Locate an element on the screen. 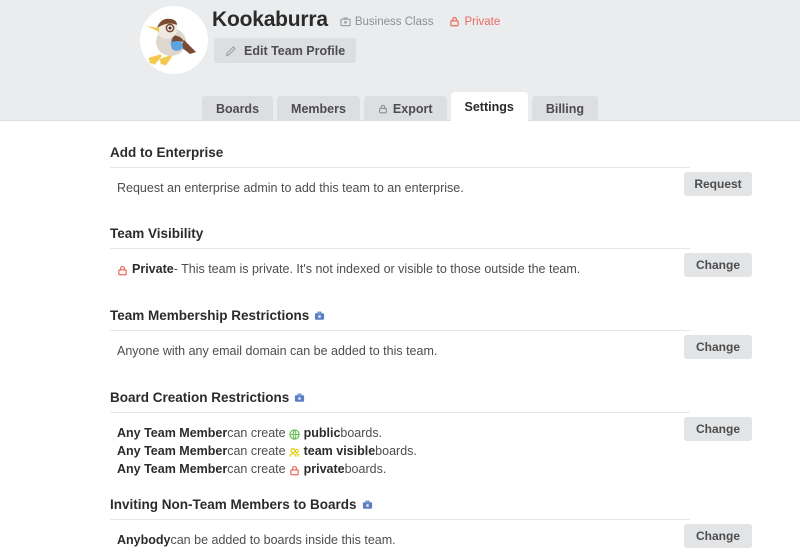 The image size is (800, 560). tab-boards-label: Boards is located at coordinates (237, 108).